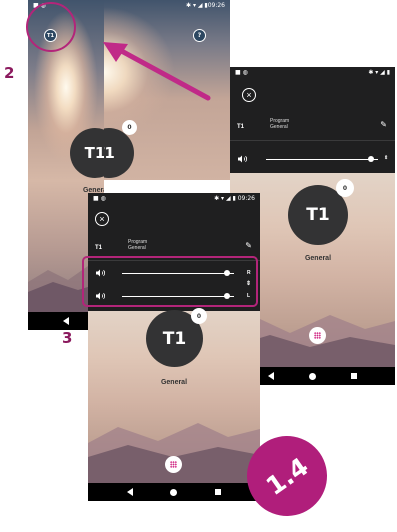 The image size is (397, 532). What do you see at coordinates (312, 72) in the screenshot?
I see `status-bar: ■ ◍ ✱ ▾ ◢ ▮` at bounding box center [312, 72].